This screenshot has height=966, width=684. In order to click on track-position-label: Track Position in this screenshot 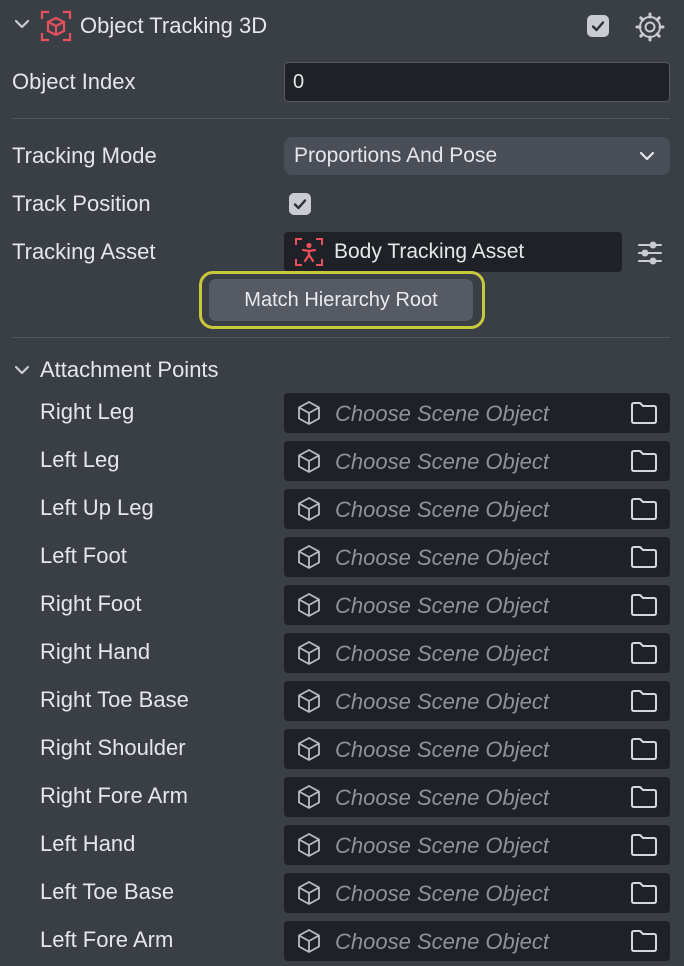, I will do `click(81, 203)`.